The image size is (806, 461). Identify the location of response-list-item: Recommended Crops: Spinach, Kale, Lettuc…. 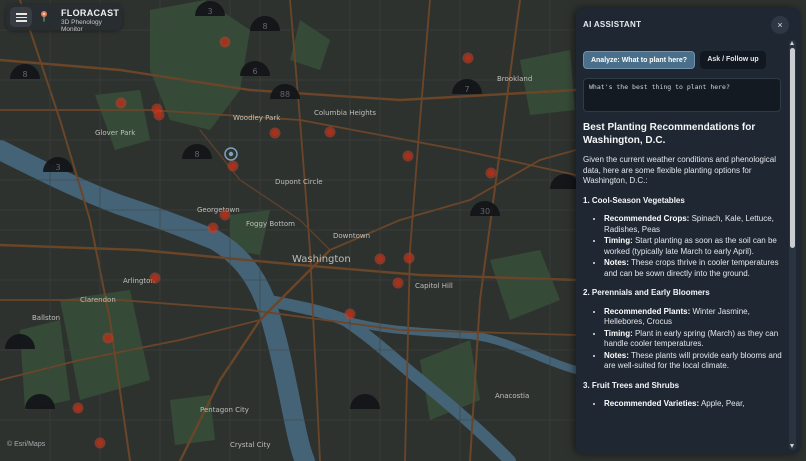
(693, 224).